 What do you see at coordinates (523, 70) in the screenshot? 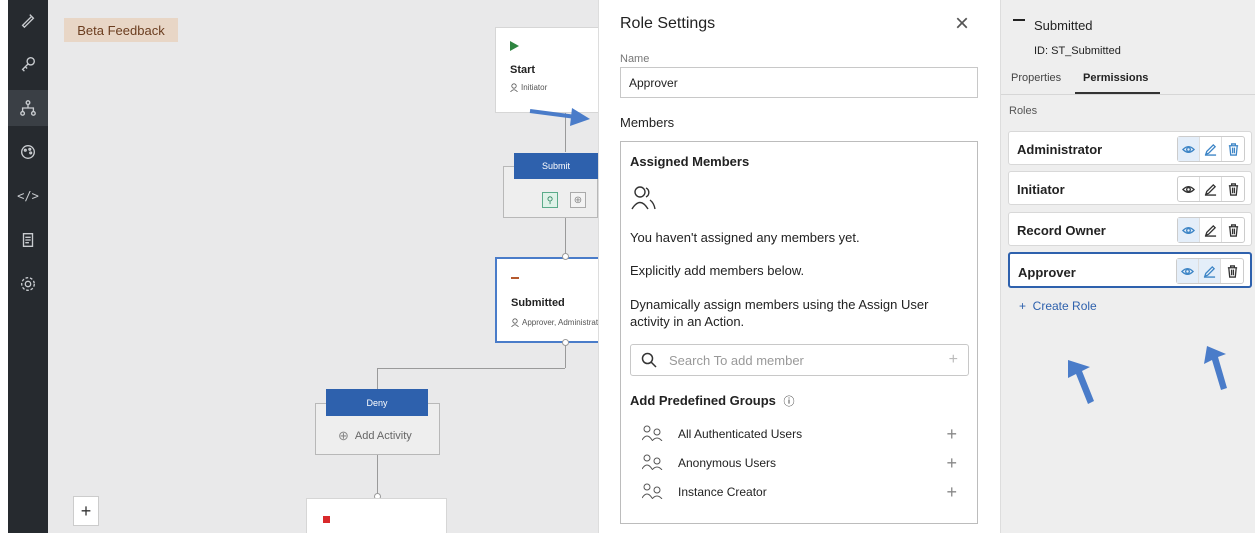
I see `start-node-title: Start` at bounding box center [523, 70].